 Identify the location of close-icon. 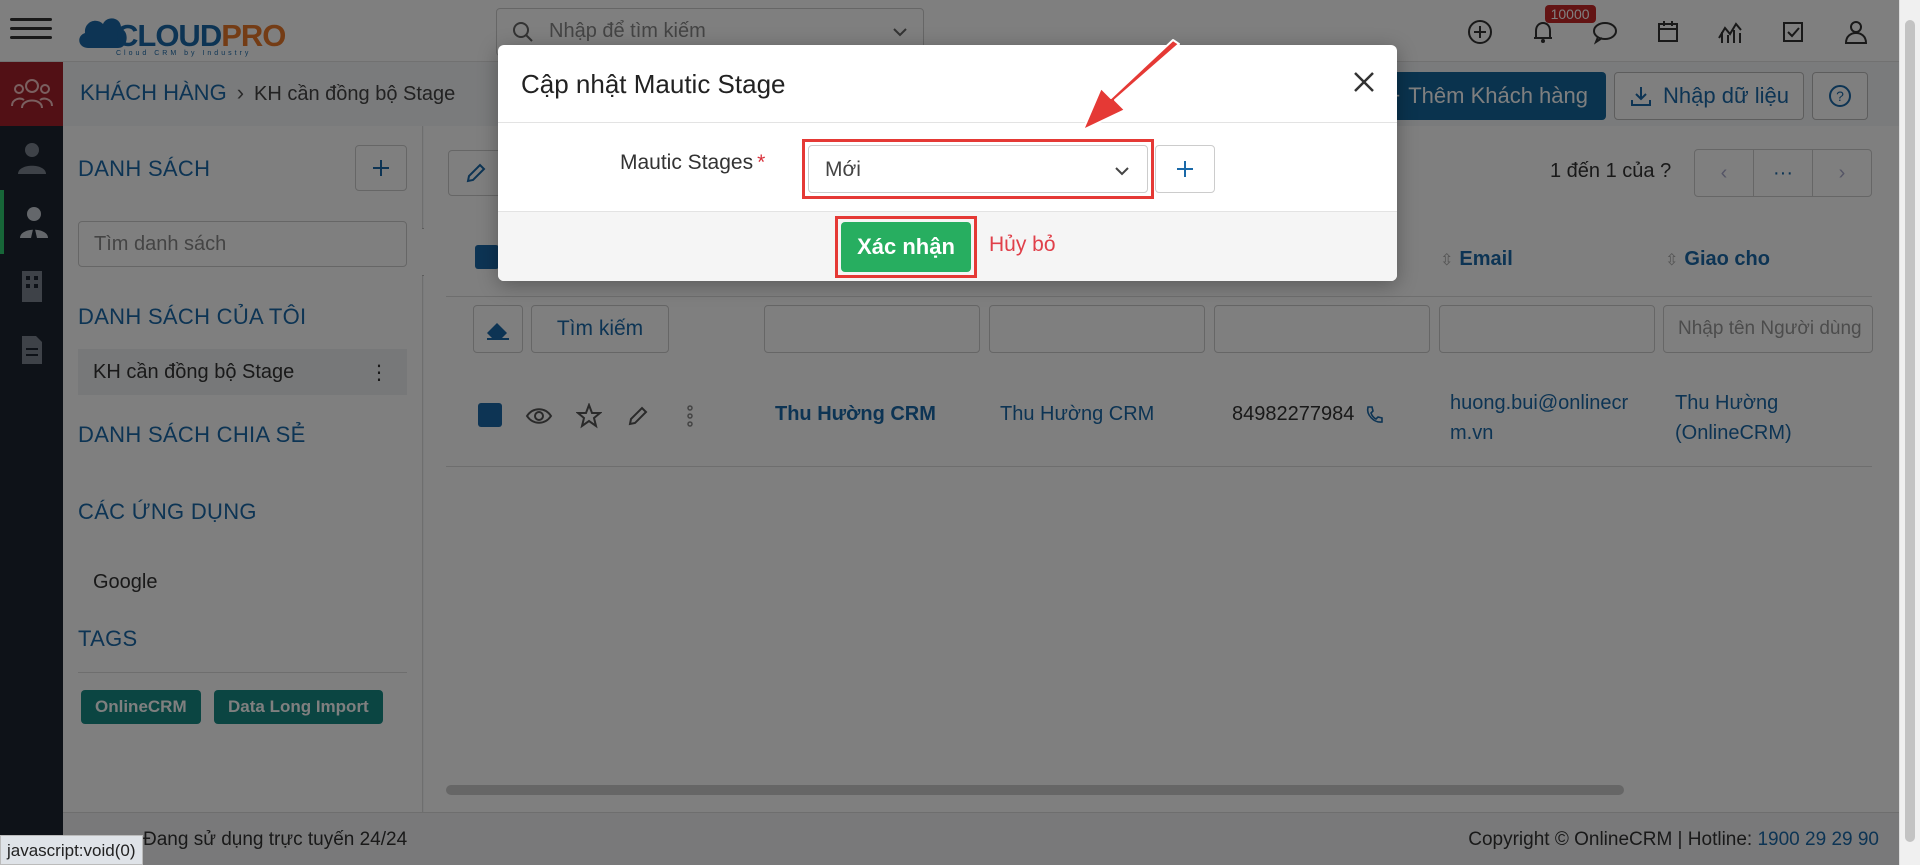
(1364, 82).